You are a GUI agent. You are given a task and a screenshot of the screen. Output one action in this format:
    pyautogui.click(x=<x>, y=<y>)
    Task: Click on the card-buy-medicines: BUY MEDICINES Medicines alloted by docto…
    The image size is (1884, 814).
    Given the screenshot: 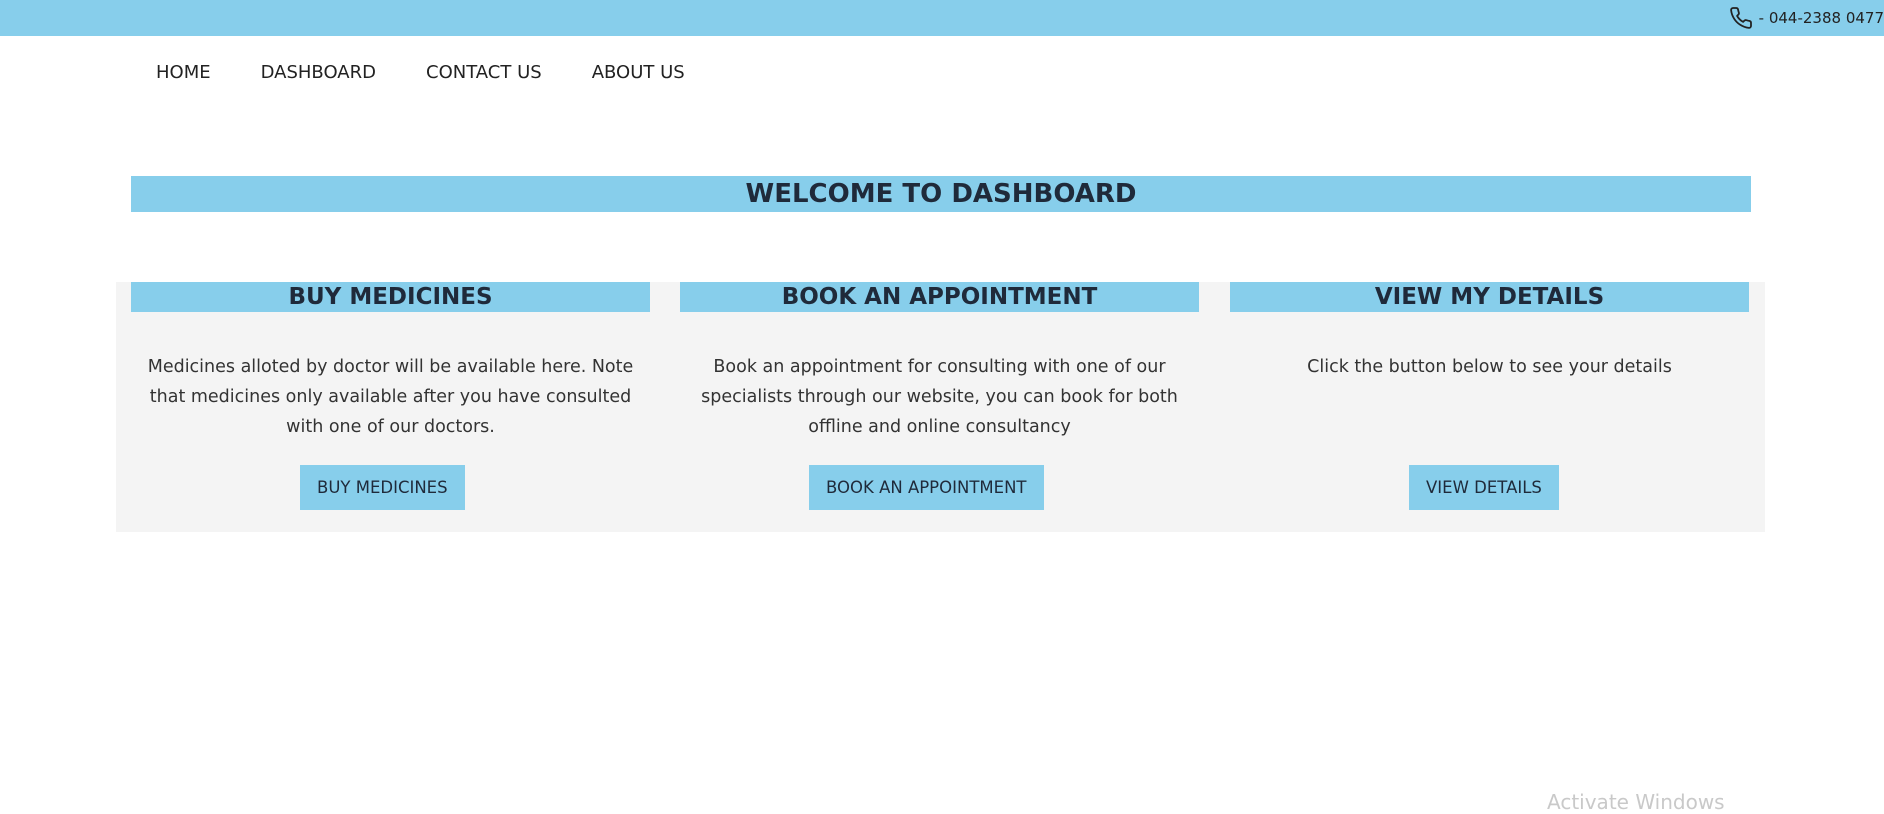 What is the action you would take?
    pyautogui.click(x=390, y=407)
    